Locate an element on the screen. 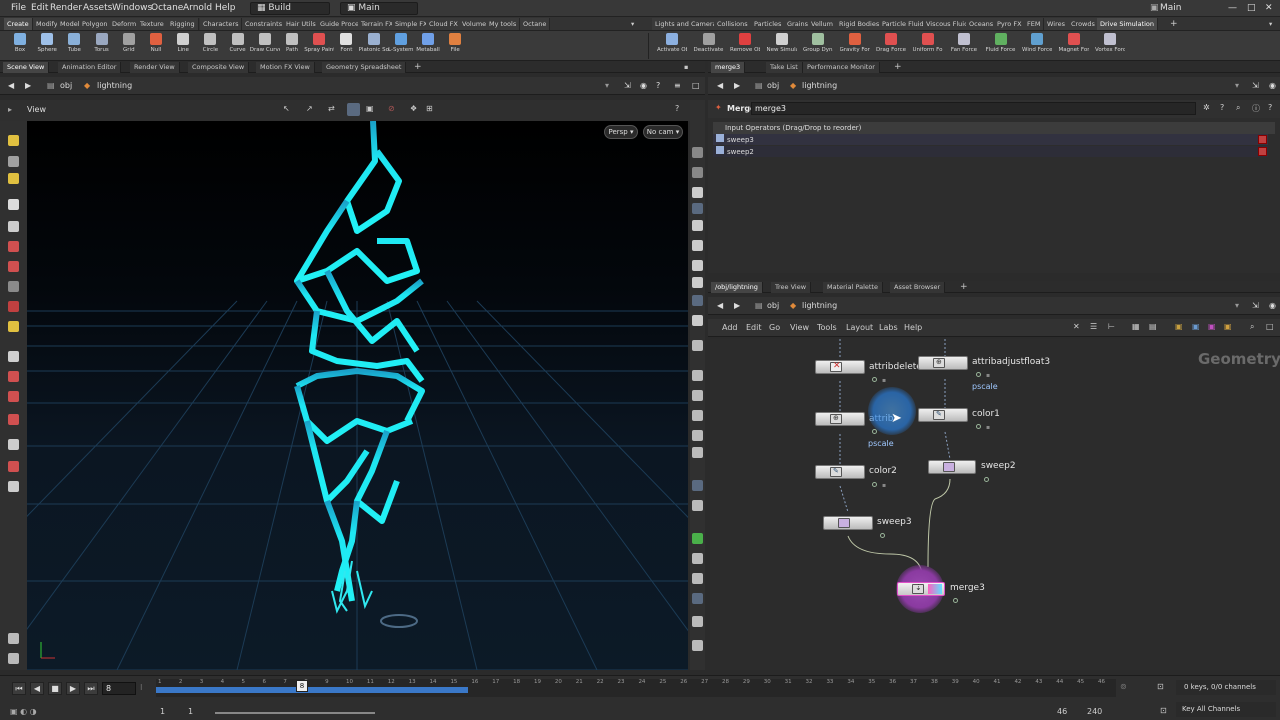 Image resolution: width=1280 pixels, height=720 pixels. right-link-icon: ◉ is located at coordinates (1272, 85).